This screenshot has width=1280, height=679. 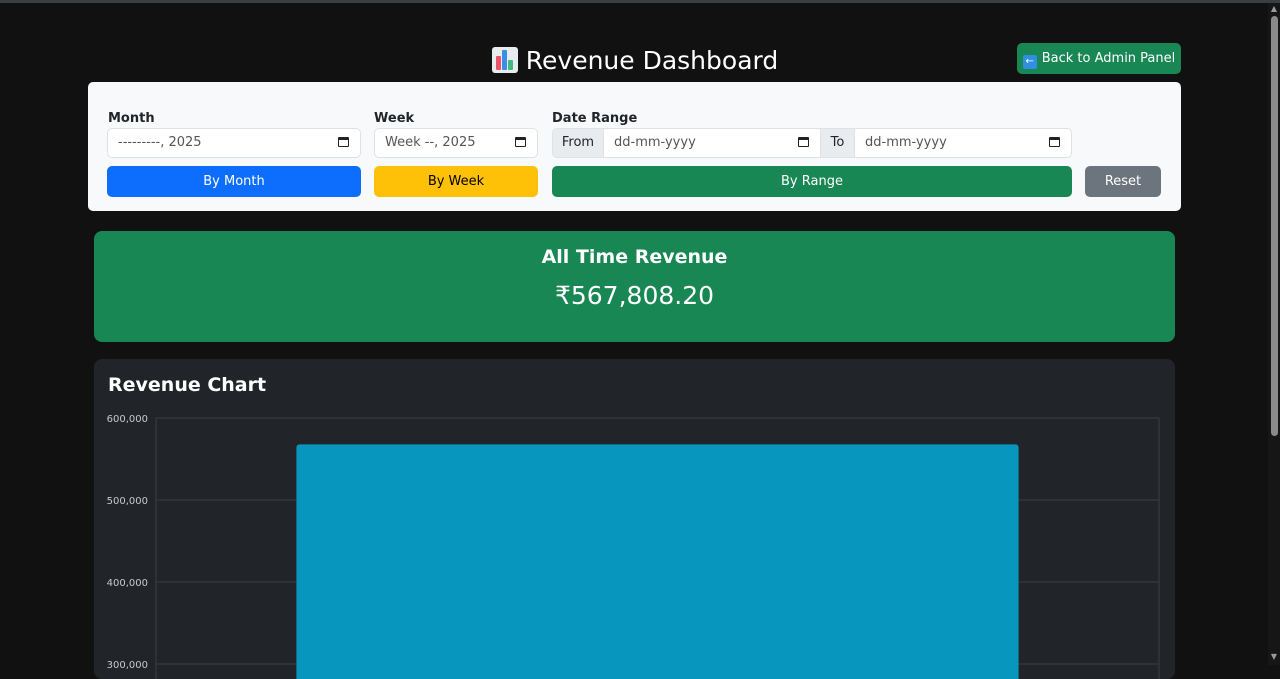 What do you see at coordinates (634, 295) in the screenshot?
I see `all-time-revenue-value: ₹567,808.20` at bounding box center [634, 295].